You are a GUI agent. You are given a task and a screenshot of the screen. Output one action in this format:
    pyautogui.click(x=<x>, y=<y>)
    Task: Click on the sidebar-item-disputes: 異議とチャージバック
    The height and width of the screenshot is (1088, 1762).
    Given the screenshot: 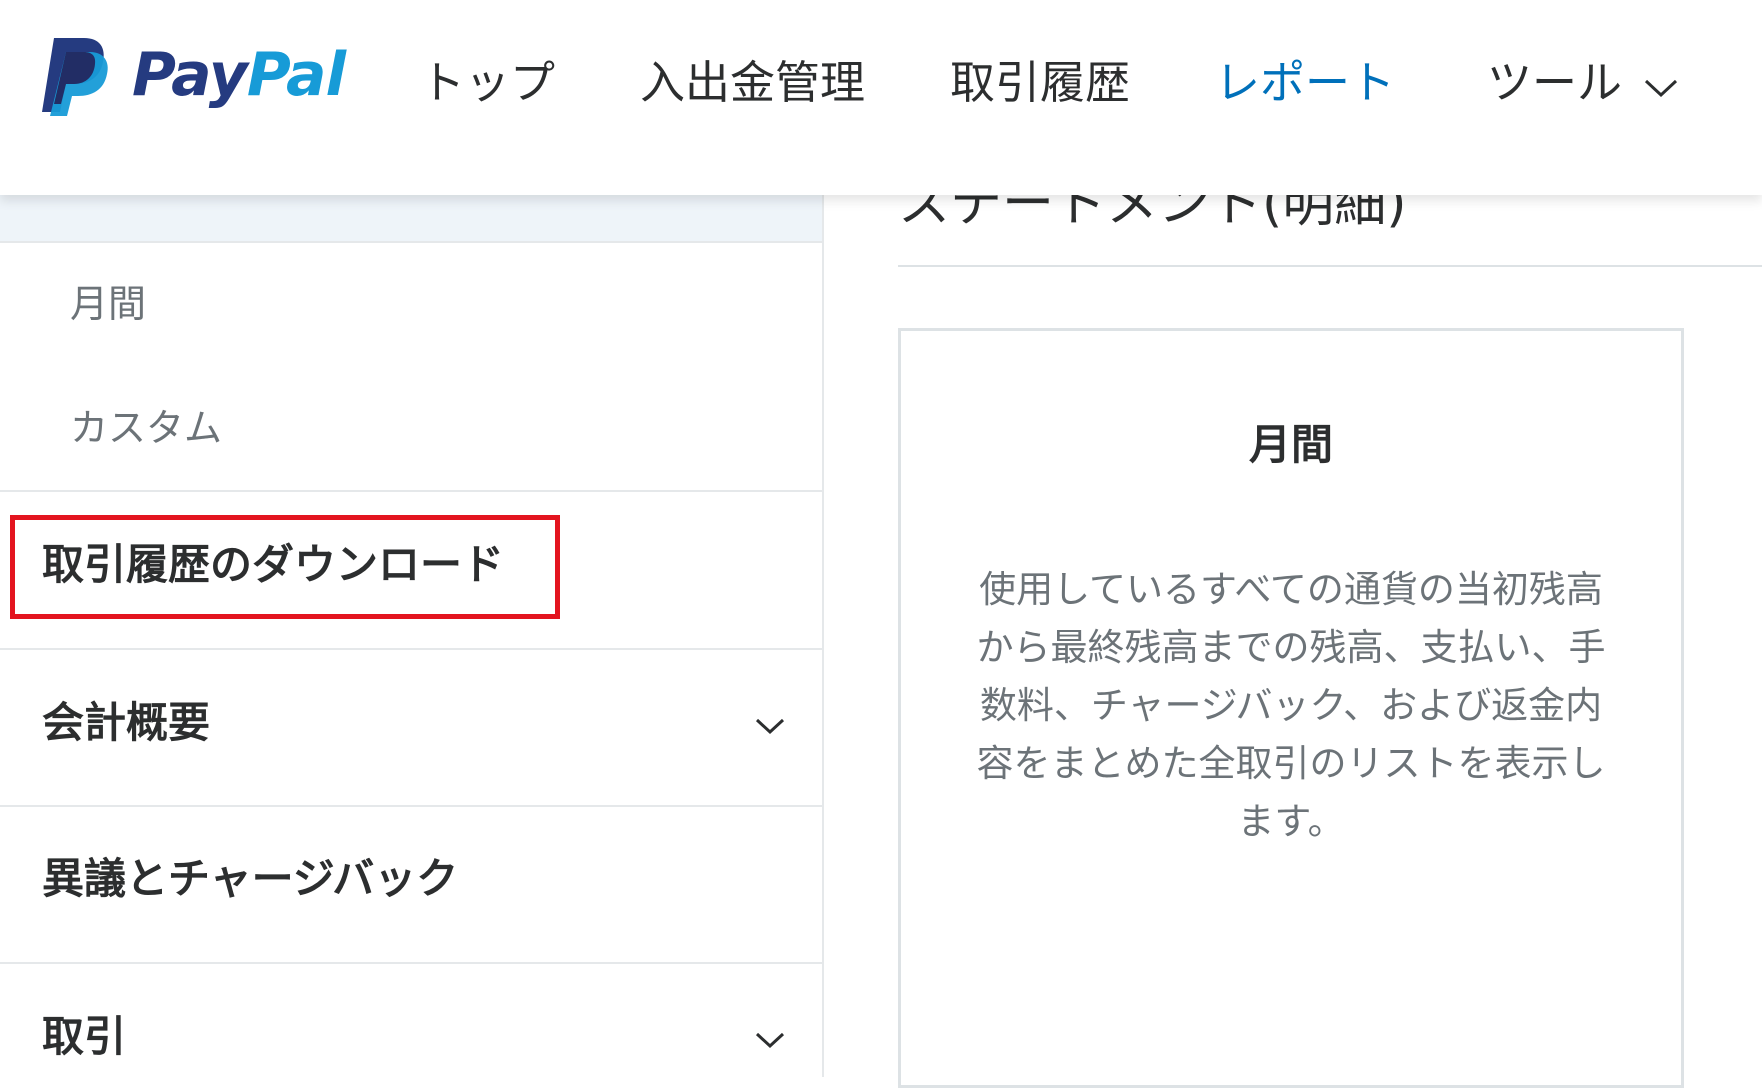 What is the action you would take?
    pyautogui.click(x=250, y=879)
    